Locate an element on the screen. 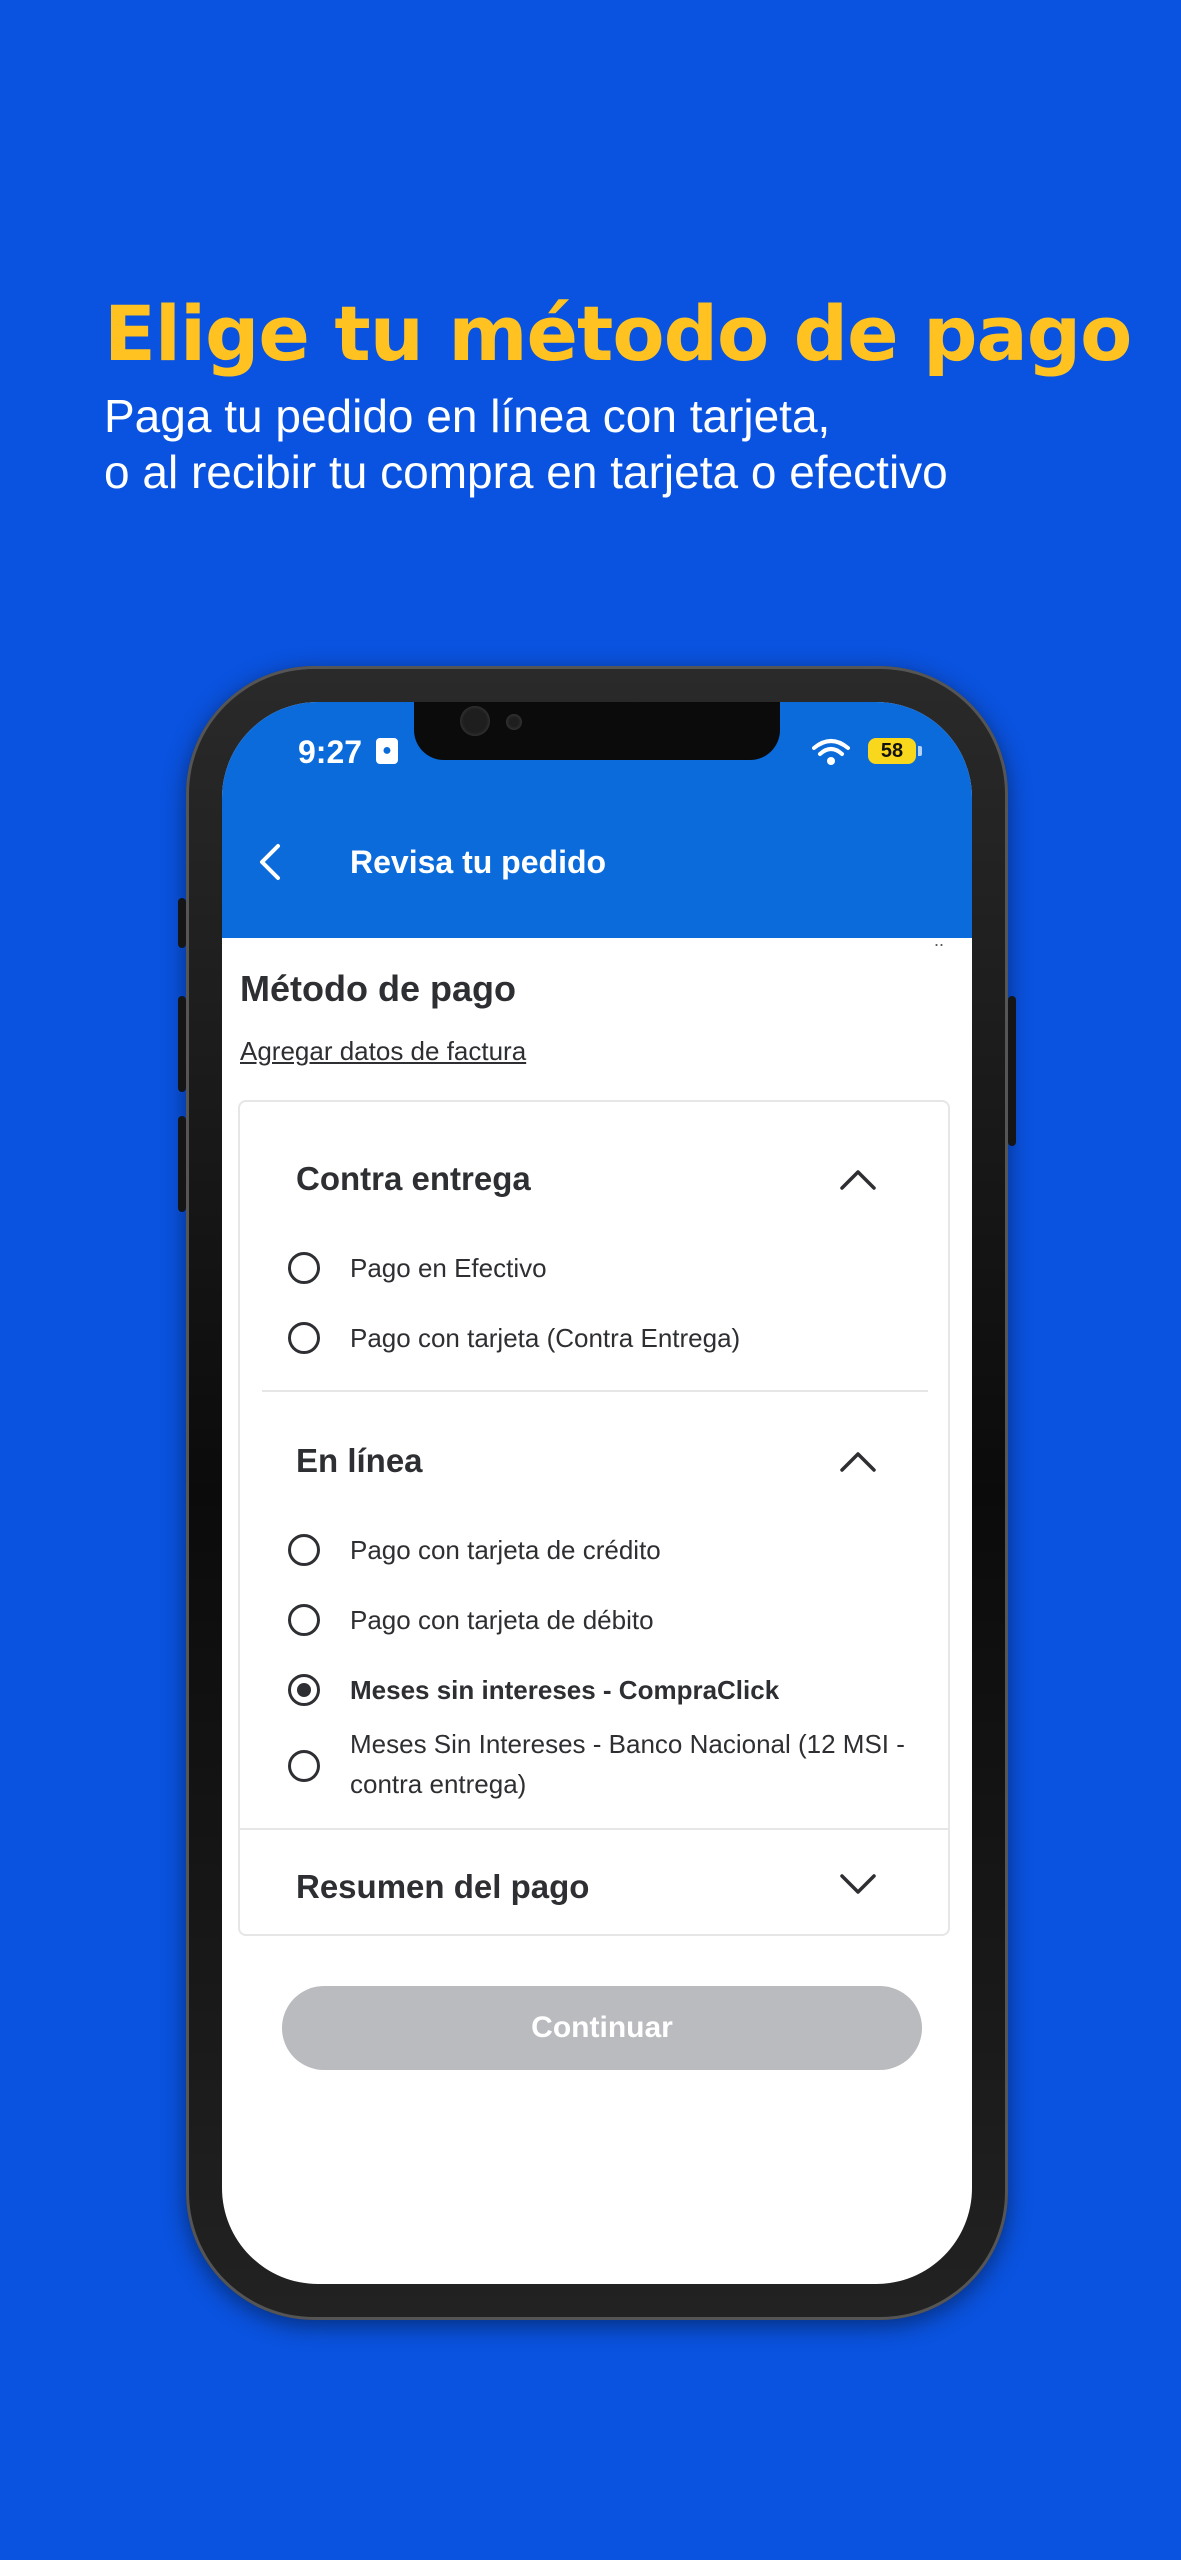  promo-subtitle-line-1: Paga tu pedido en línea con tarjeta, is located at coordinates (467, 416).